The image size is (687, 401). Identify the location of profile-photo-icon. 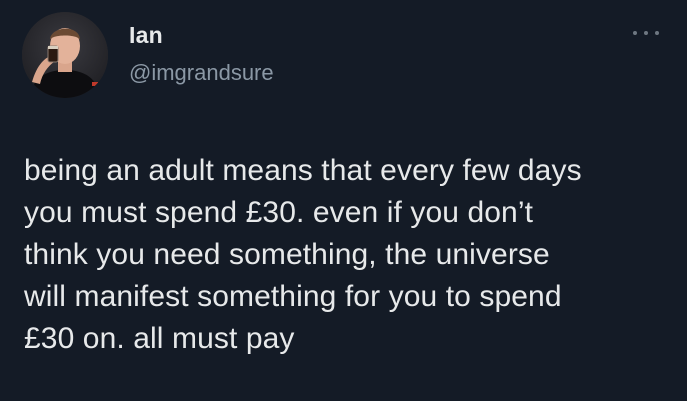
(65, 55).